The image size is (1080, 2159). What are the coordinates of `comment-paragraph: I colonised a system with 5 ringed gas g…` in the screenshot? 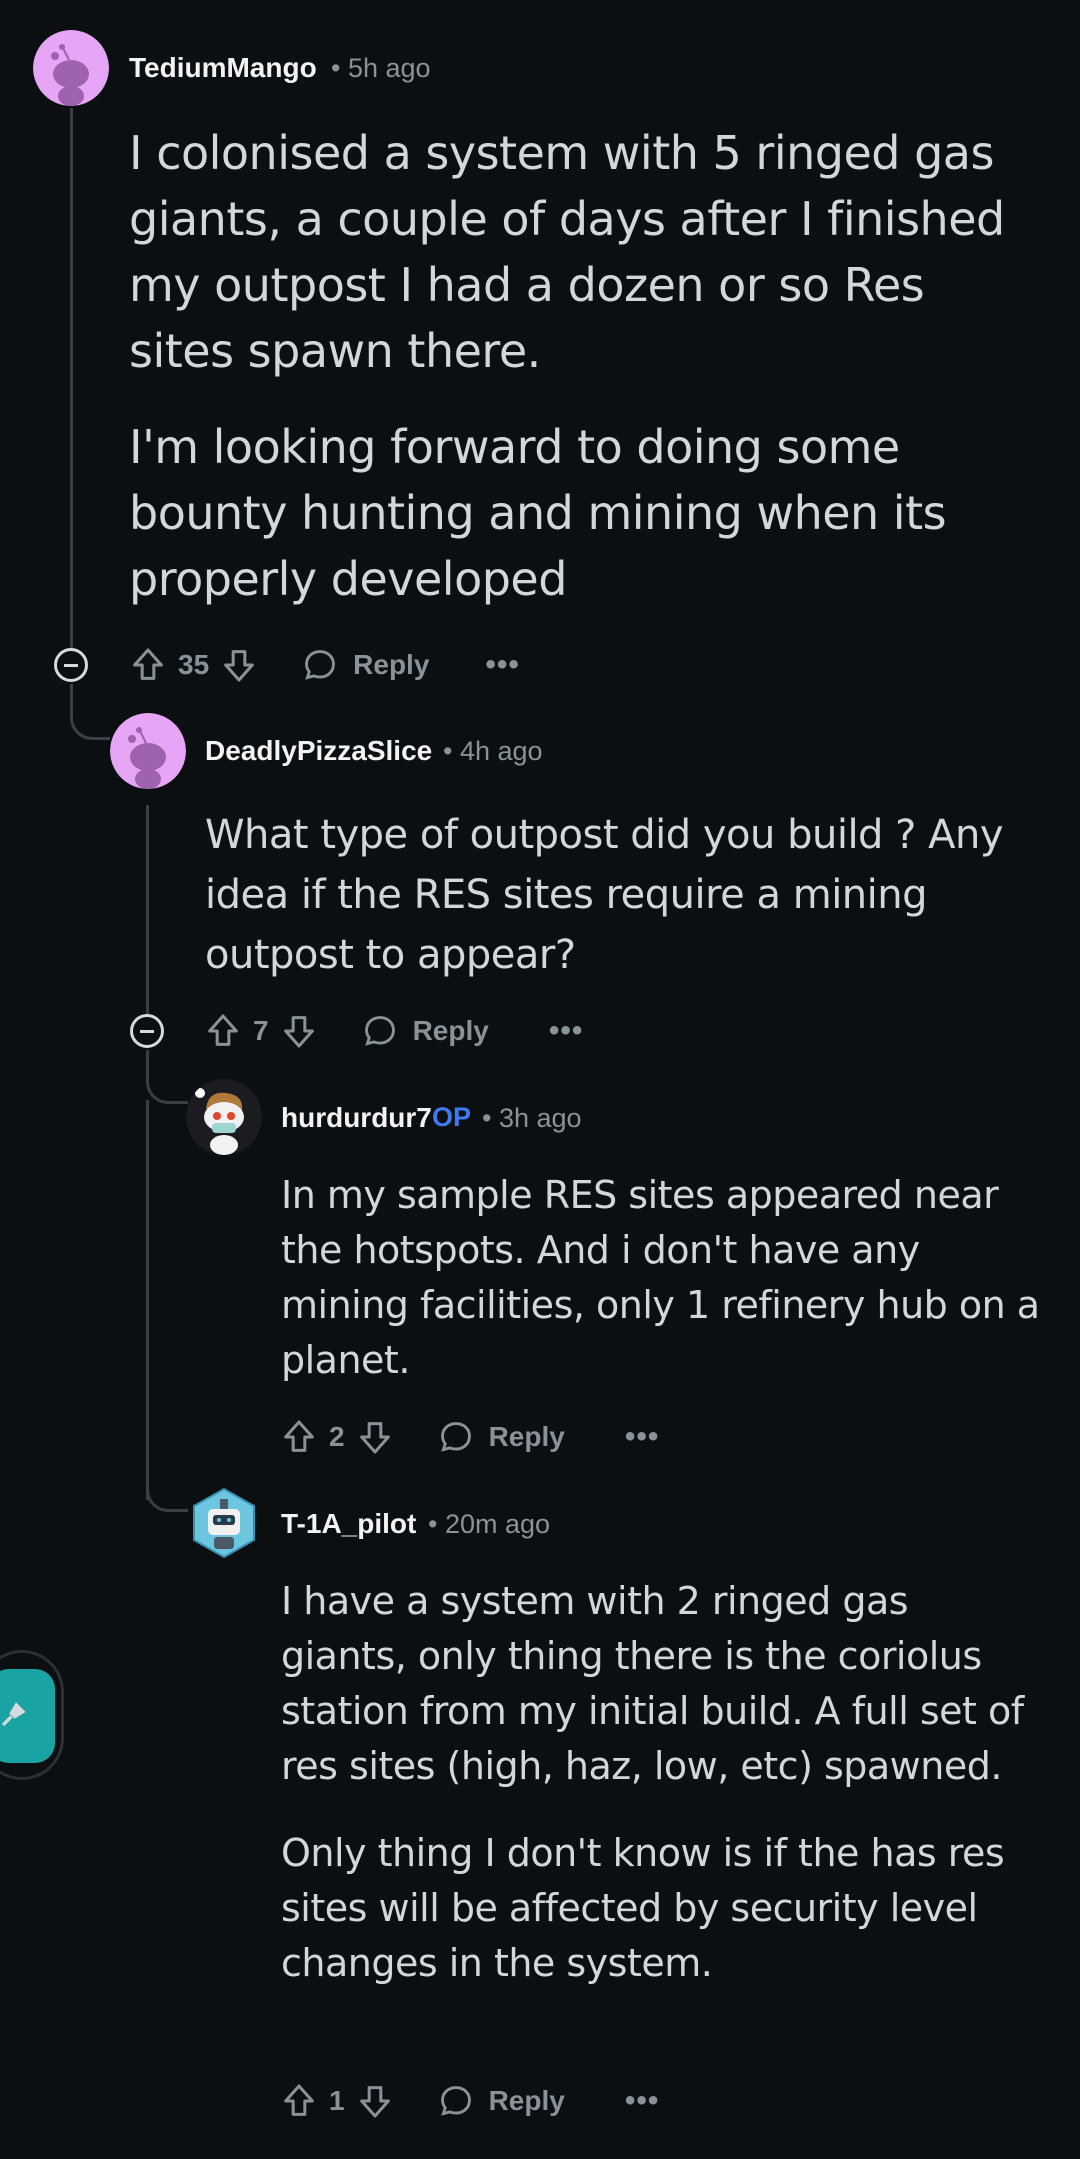 It's located at (567, 252).